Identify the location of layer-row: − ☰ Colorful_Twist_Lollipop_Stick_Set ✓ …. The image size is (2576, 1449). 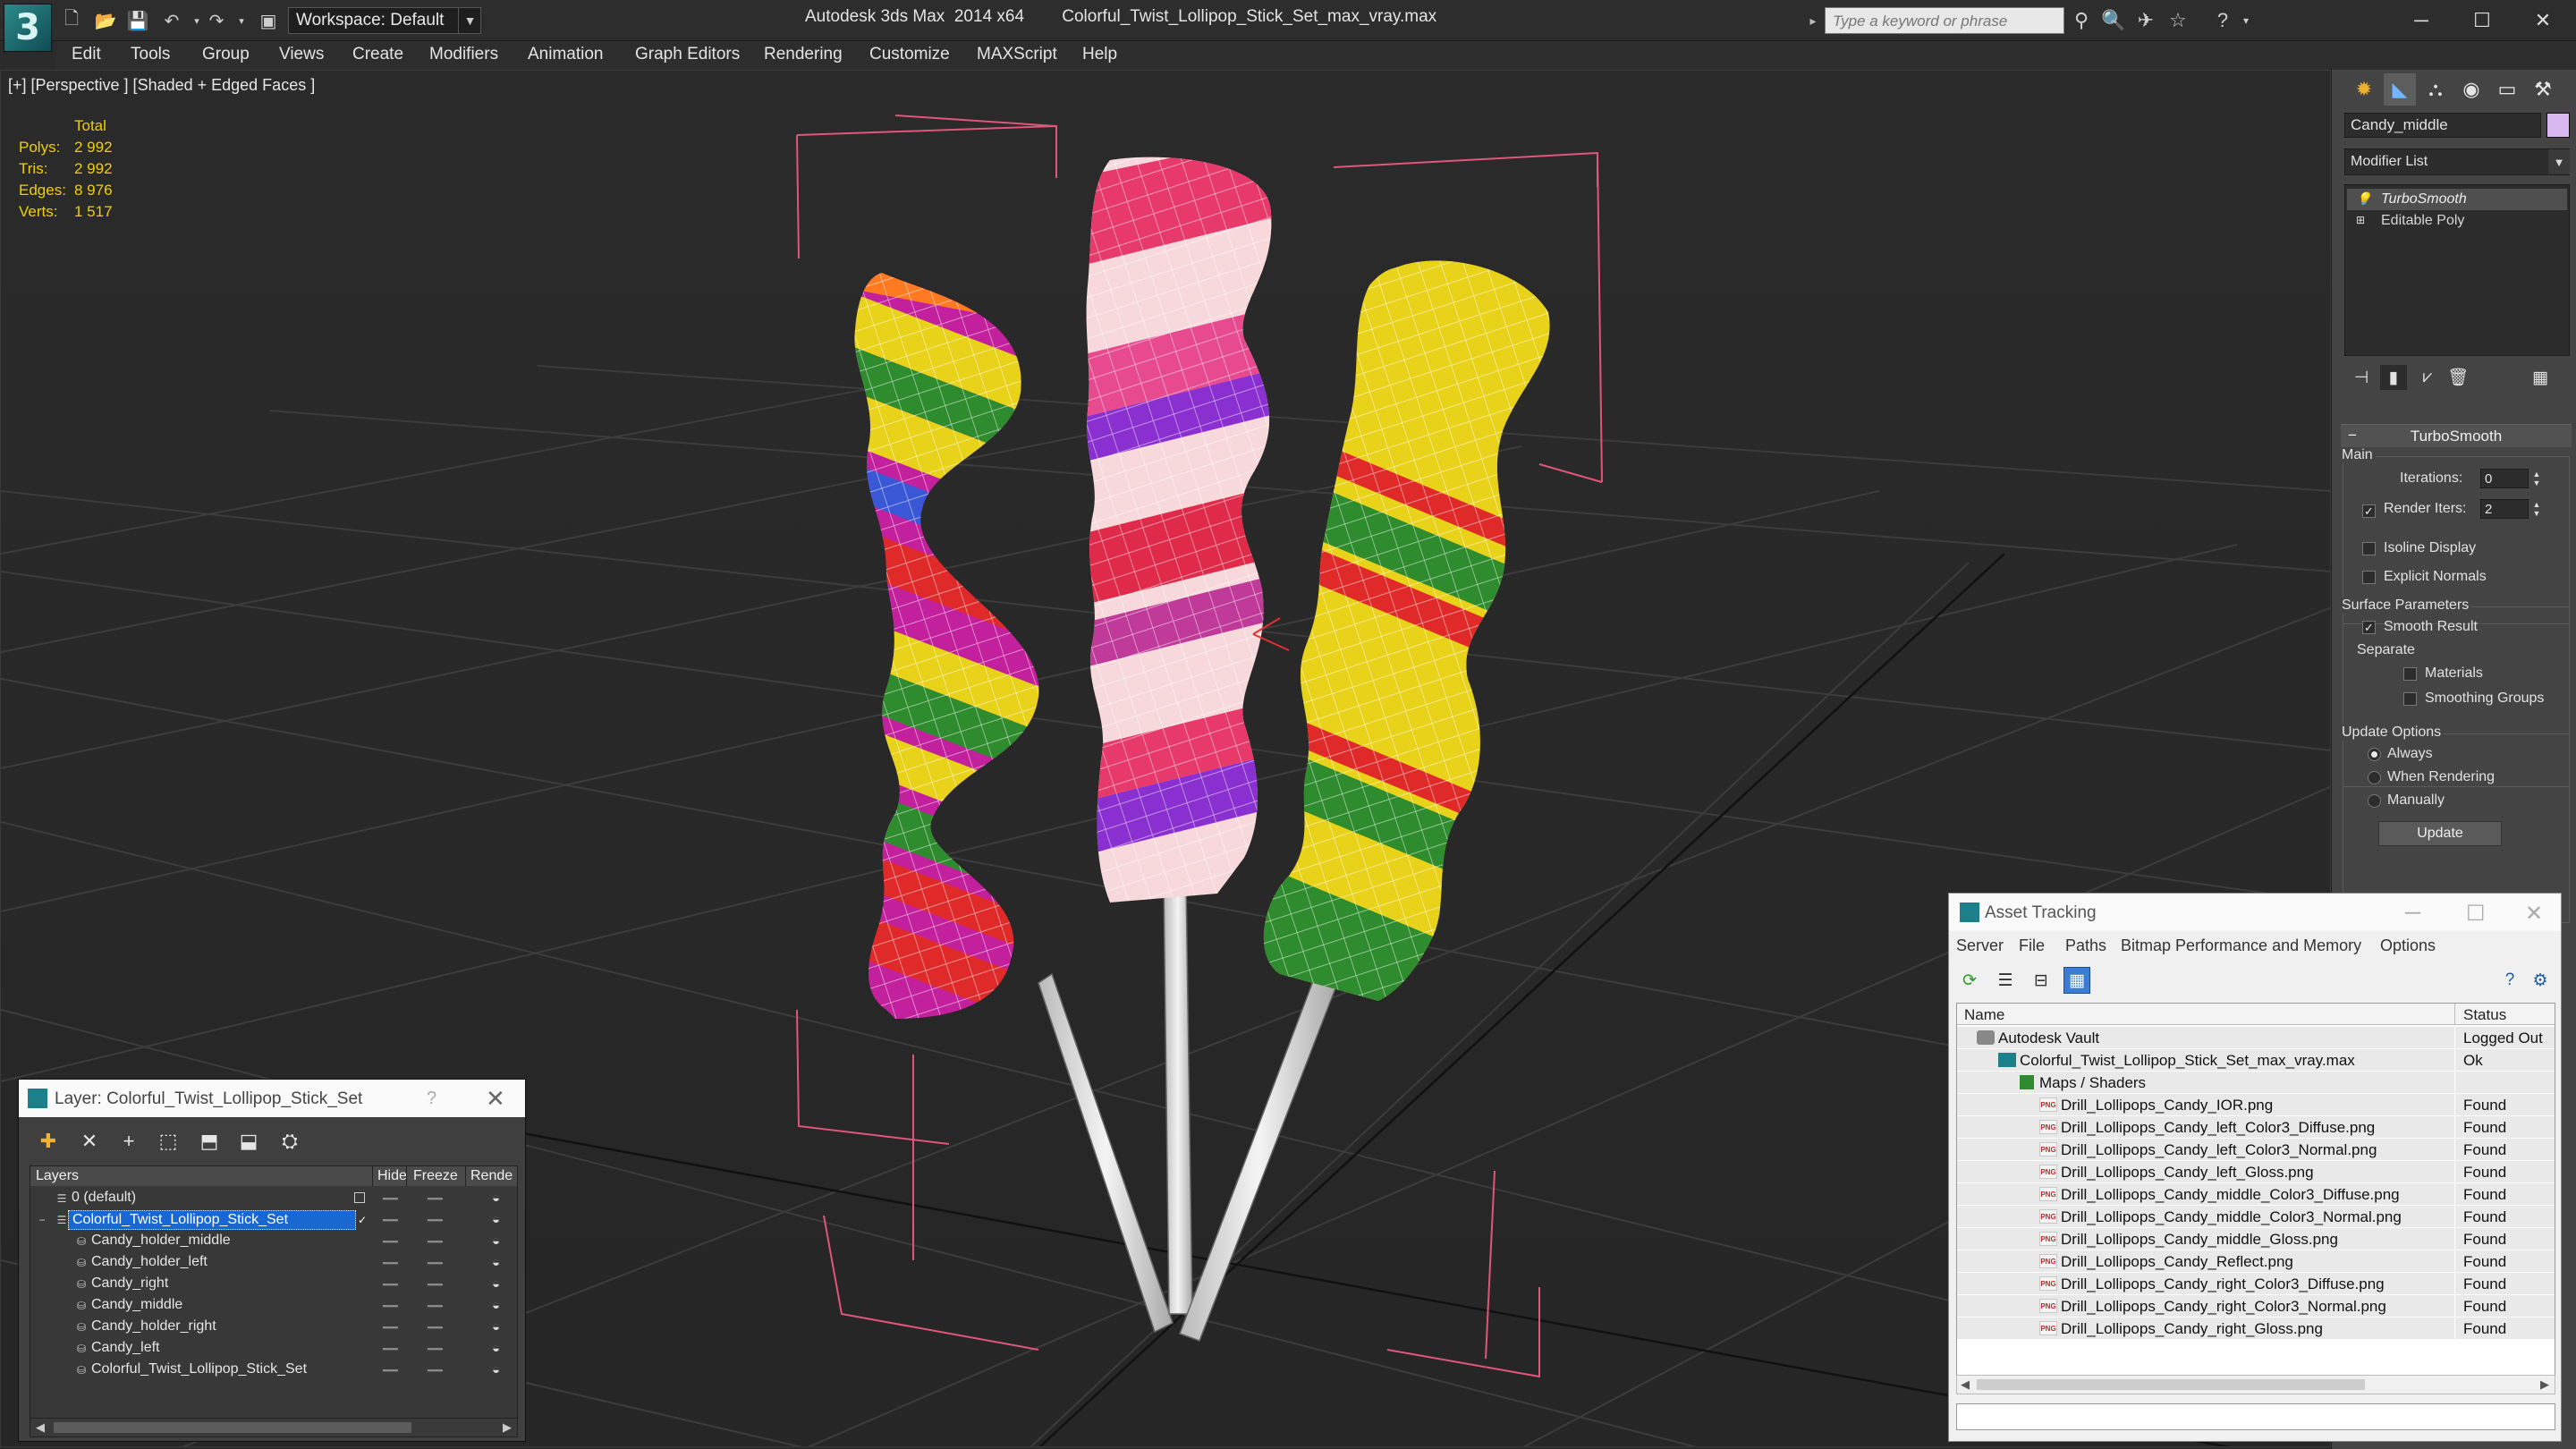
(273, 1220).